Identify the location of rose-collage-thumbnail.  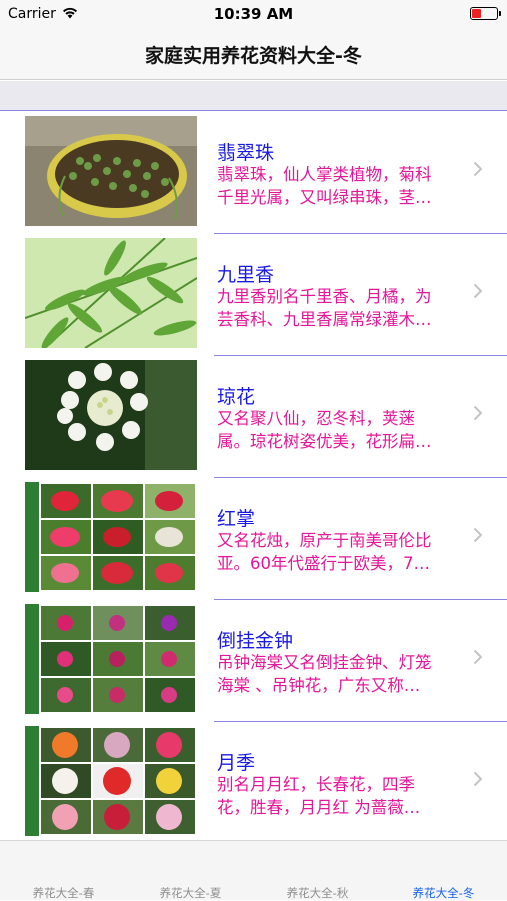
(111, 781).